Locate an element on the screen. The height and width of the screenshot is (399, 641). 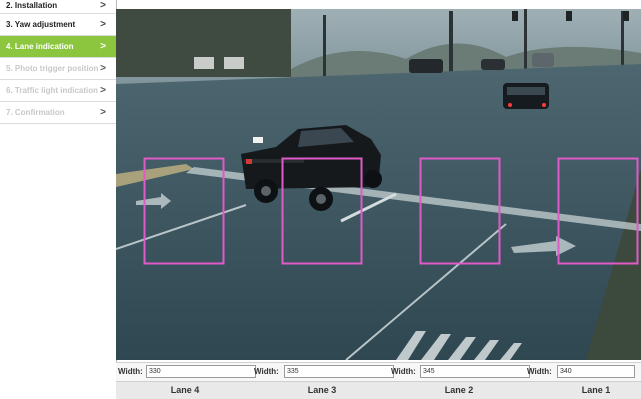
step-confirmation: 7. Confirmation > is located at coordinates (58, 113).